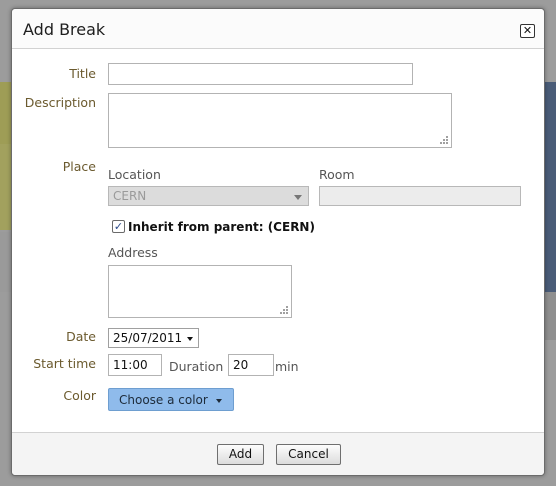 This screenshot has width=556, height=486. What do you see at coordinates (130, 196) in the screenshot?
I see `location-value: CERN` at bounding box center [130, 196].